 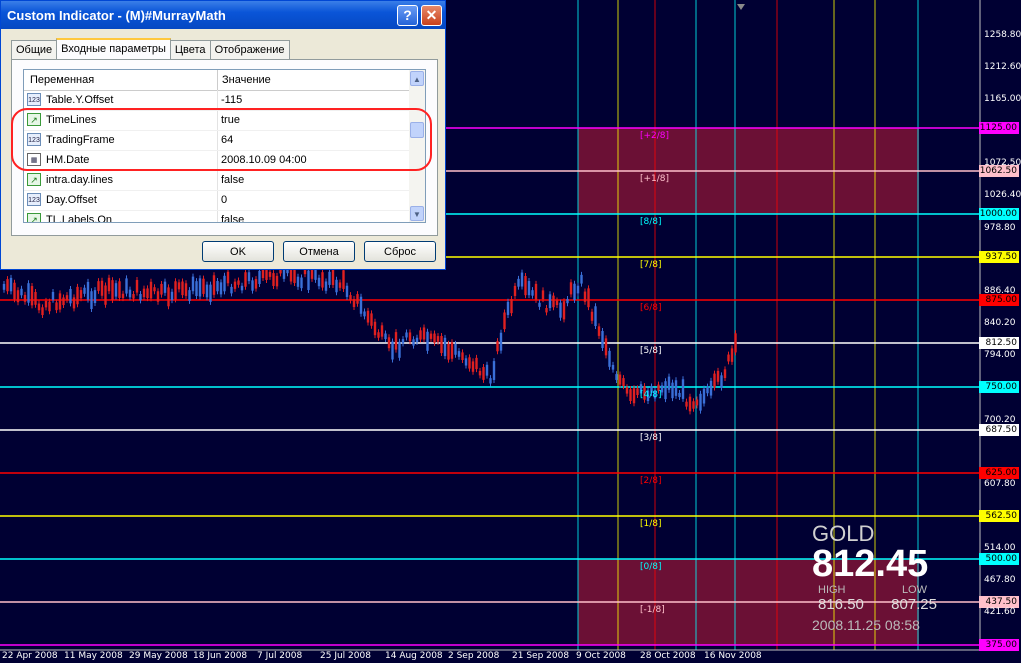 What do you see at coordinates (999, 559) in the screenshot?
I see `level-price-label: 500.00` at bounding box center [999, 559].